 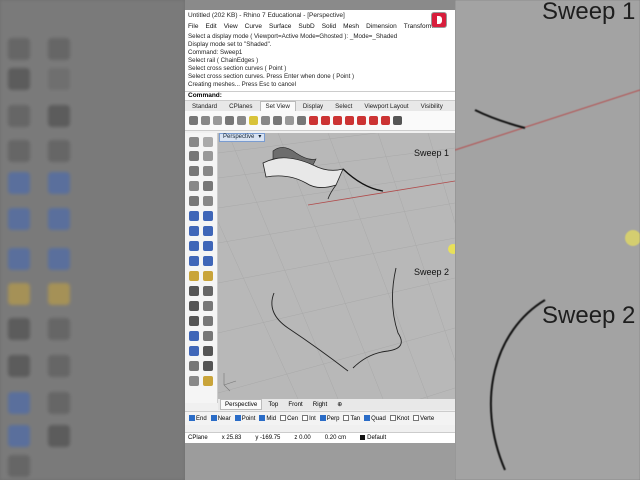 What do you see at coordinates (375, 418) in the screenshot?
I see `osnap-quad: Quad` at bounding box center [375, 418].